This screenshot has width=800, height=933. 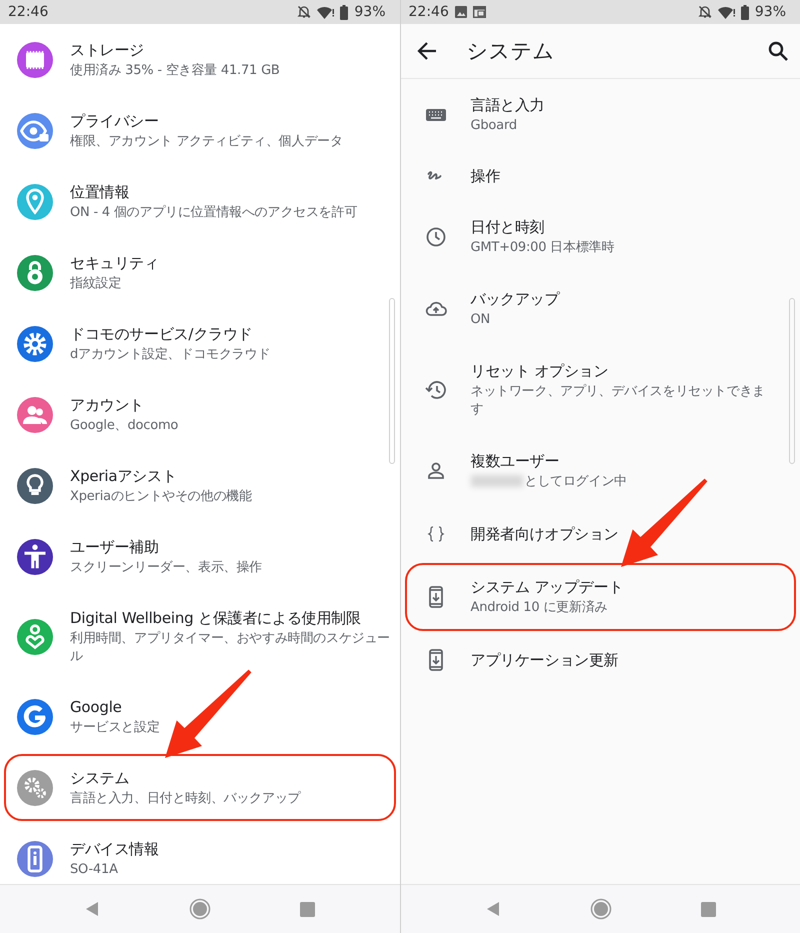 I want to click on item-summary: Android 10 に更新済み, so click(x=539, y=608).